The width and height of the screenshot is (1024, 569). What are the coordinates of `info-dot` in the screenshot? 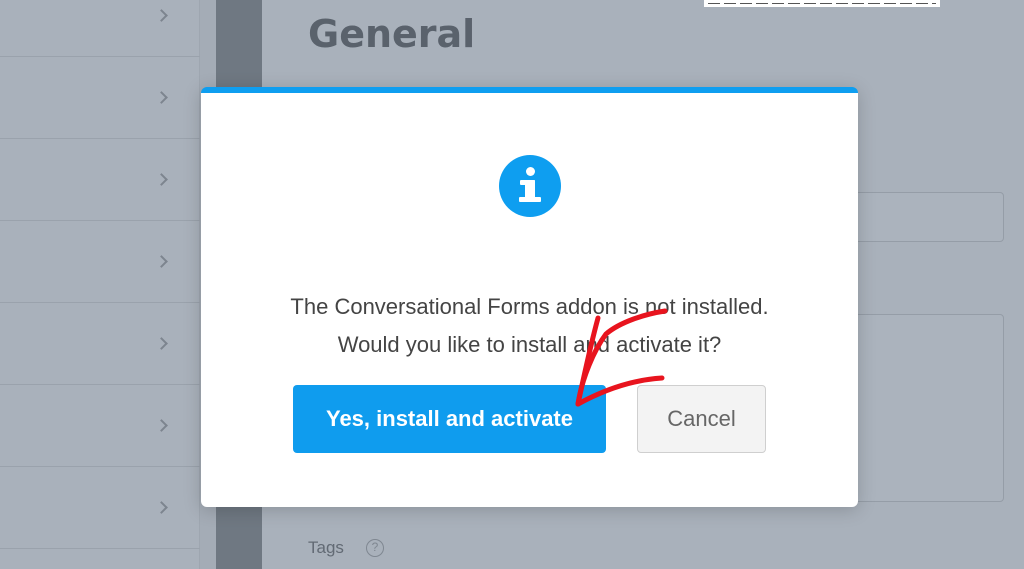 It's located at (530, 171).